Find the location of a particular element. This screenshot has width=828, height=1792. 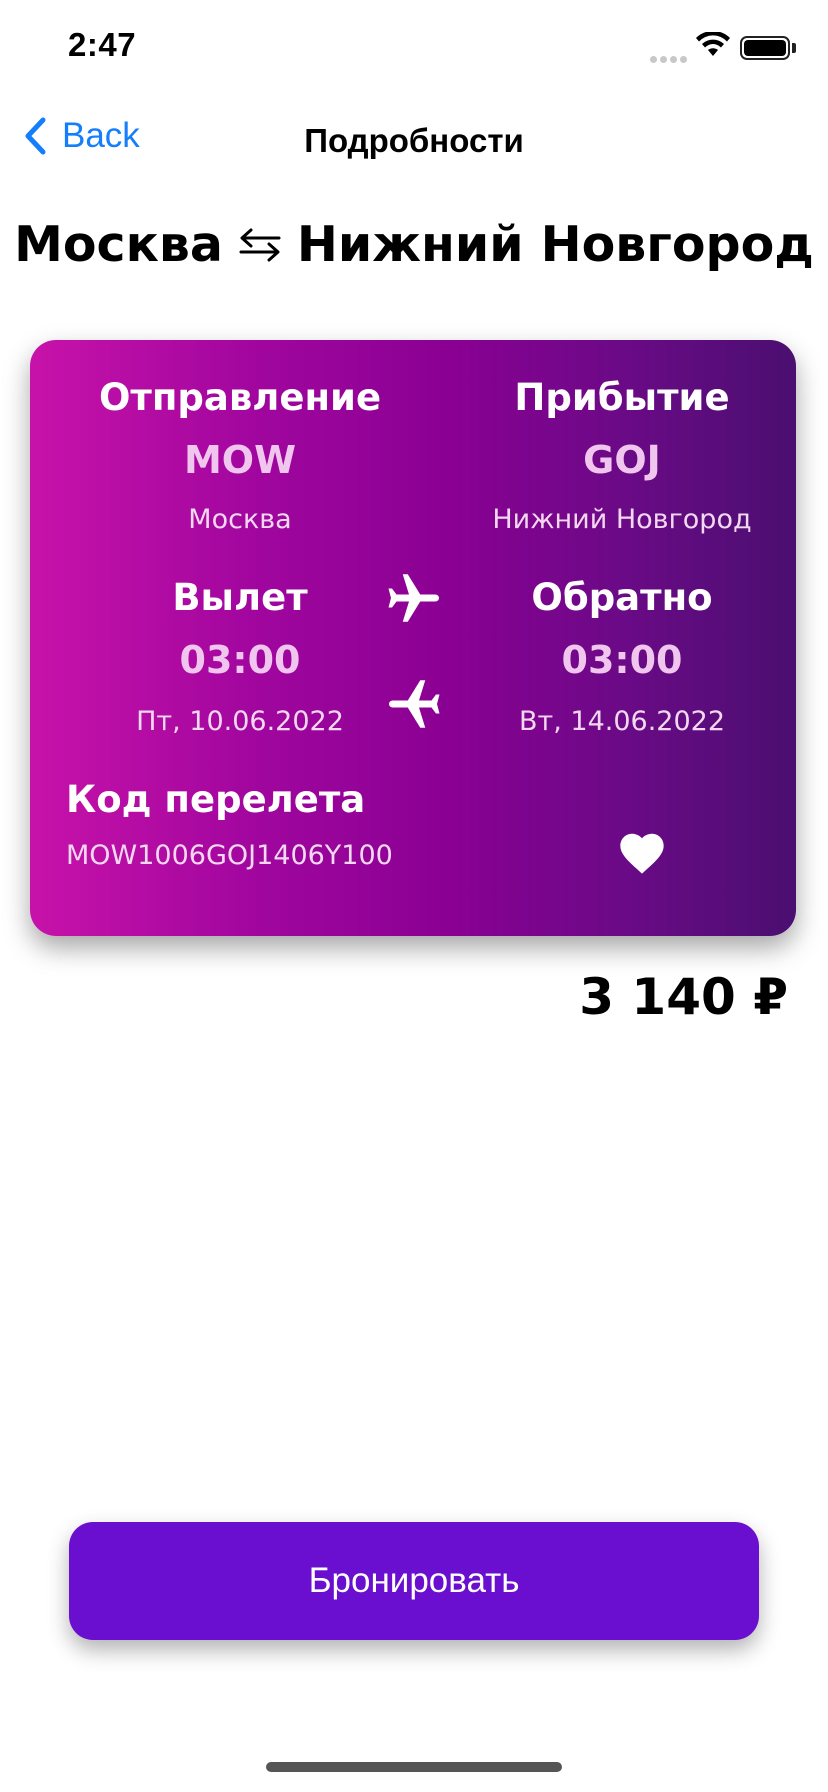

outbound-label: Вылет is located at coordinates (240, 597).